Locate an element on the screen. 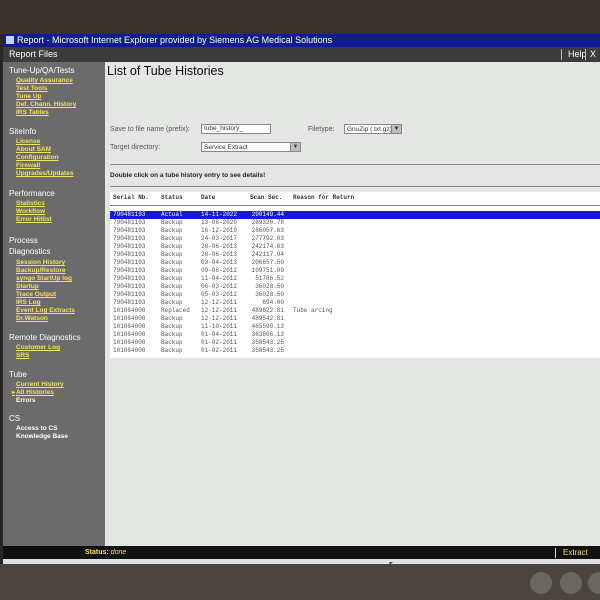 The width and height of the screenshot is (600, 600). scan-sec-cell: 358543.25 is located at coordinates (267, 342).